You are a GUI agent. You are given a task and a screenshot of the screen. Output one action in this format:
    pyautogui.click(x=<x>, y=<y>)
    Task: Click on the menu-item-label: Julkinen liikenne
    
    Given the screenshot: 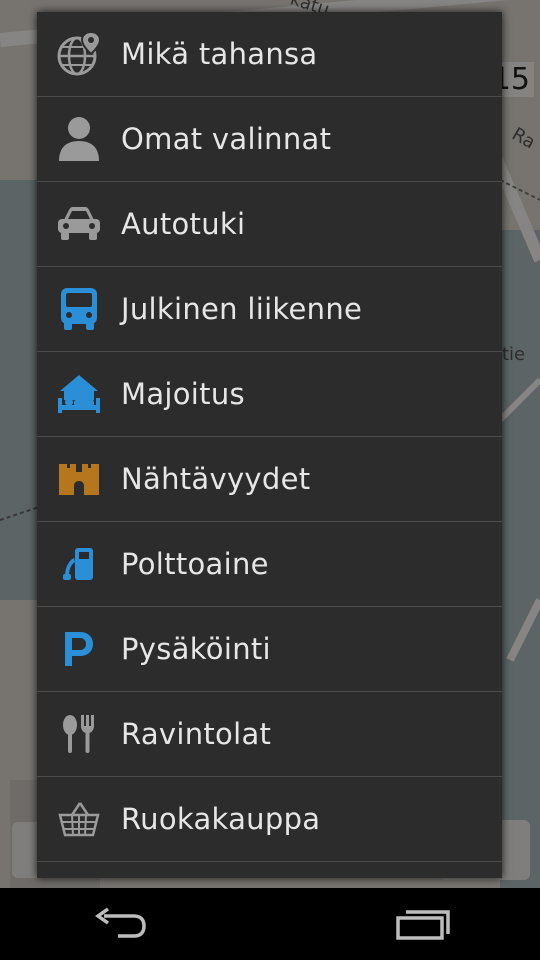 What is the action you would take?
    pyautogui.click(x=242, y=309)
    